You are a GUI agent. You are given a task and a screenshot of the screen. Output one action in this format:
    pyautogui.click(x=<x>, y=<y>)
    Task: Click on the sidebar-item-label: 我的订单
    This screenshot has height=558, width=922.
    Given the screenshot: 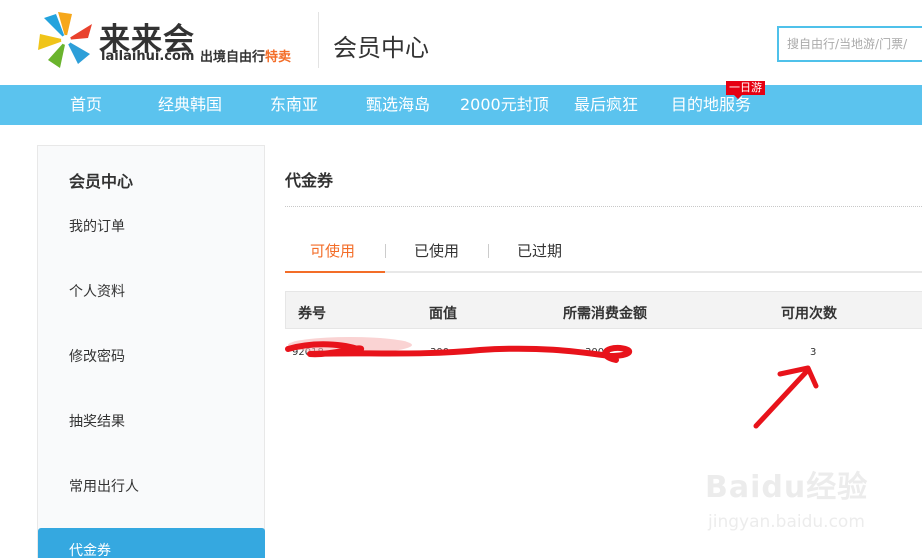 What is the action you would take?
    pyautogui.click(x=97, y=227)
    